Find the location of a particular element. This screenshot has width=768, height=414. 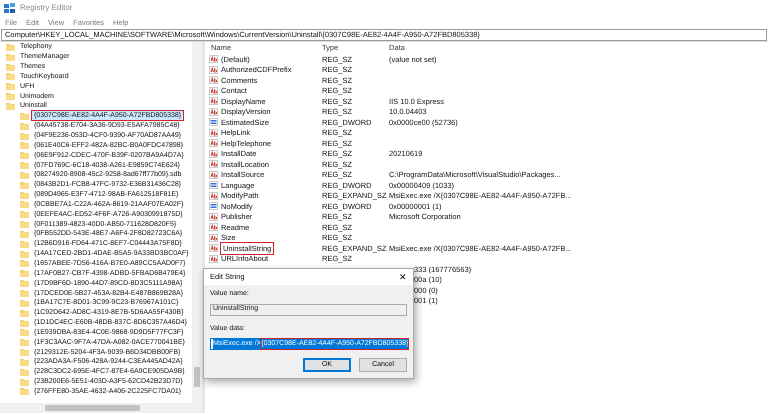

vertical-scrollbar is located at coordinates (197, 222).